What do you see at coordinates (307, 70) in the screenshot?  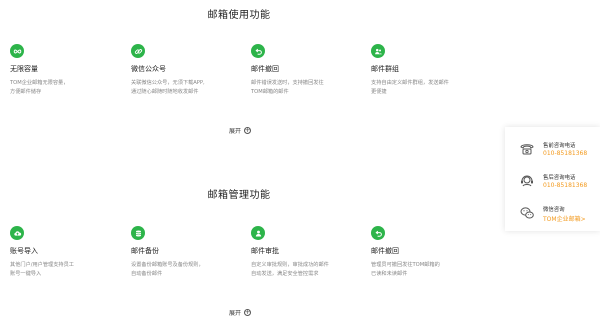 I see `feature-mail-recall: 邮件撤回 邮件错误发送时，支持撤回发往 TOM邮箱的邮件` at bounding box center [307, 70].